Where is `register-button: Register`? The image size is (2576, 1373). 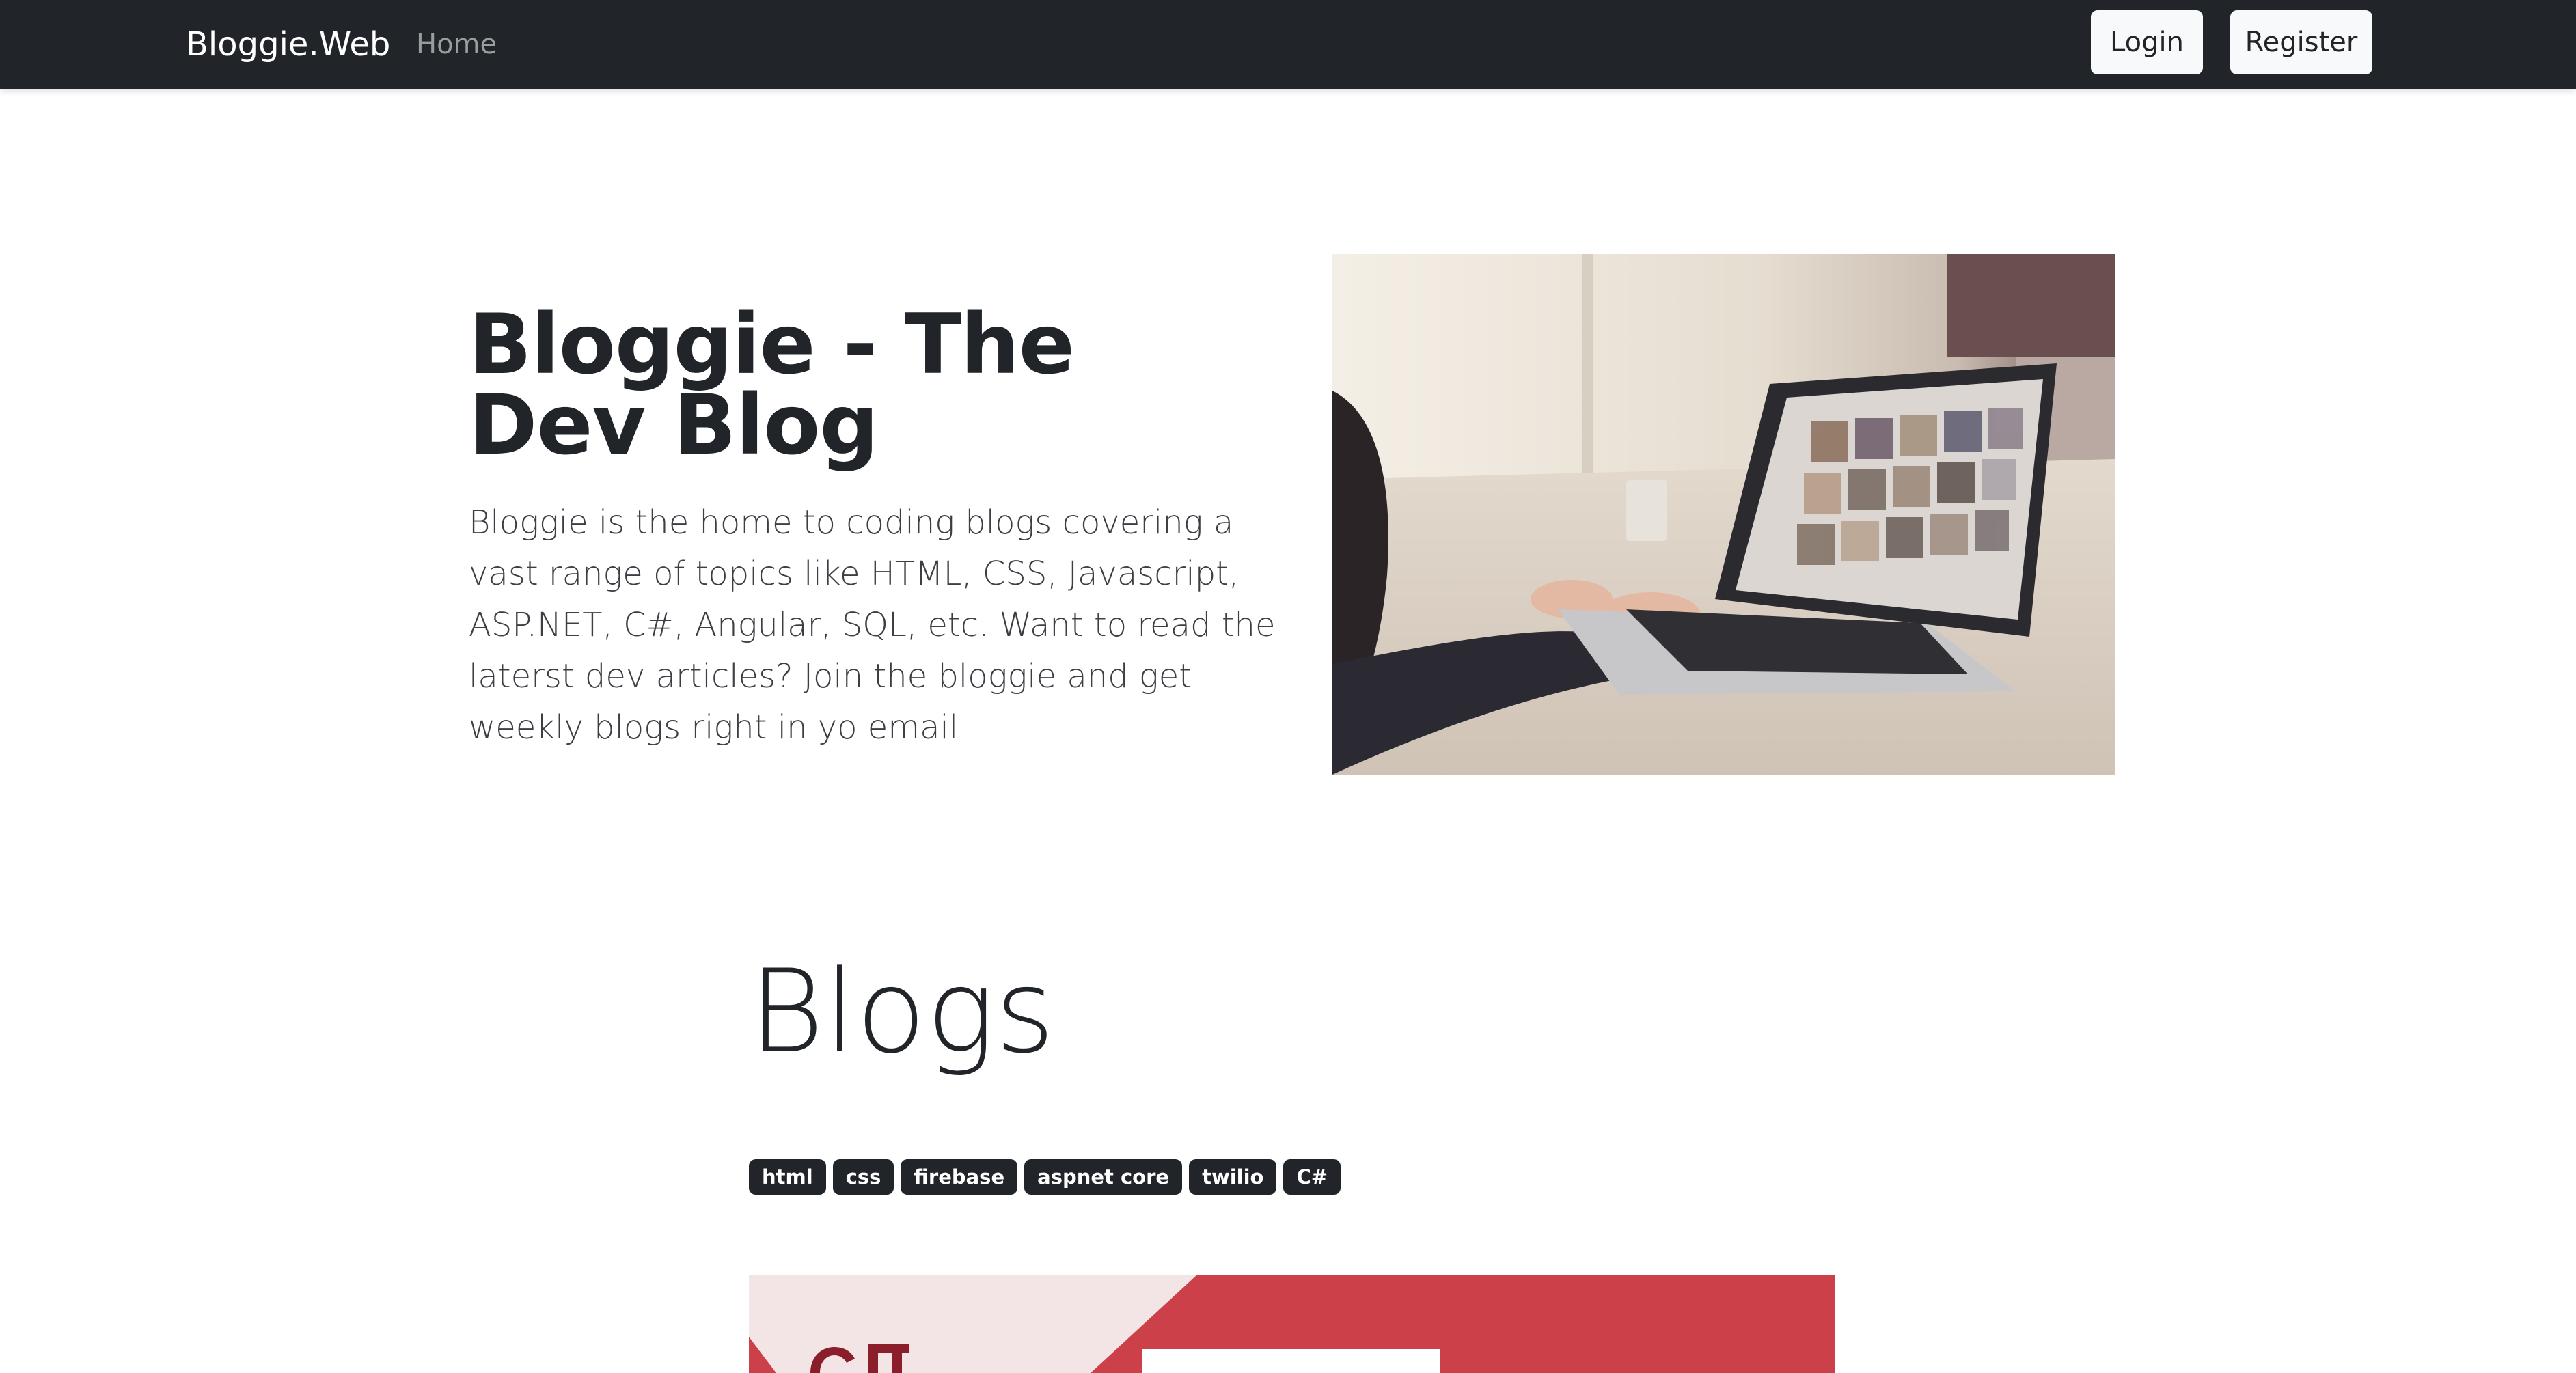 register-button: Register is located at coordinates (2301, 42).